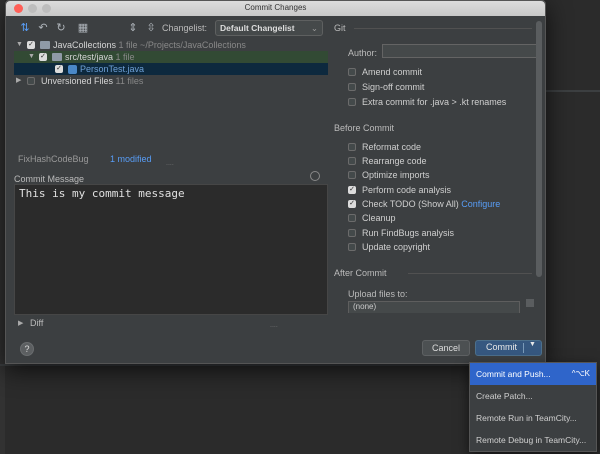 The width and height of the screenshot is (600, 454). Describe the element at coordinates (352, 218) in the screenshot. I see `cleanup-checkbox` at that location.